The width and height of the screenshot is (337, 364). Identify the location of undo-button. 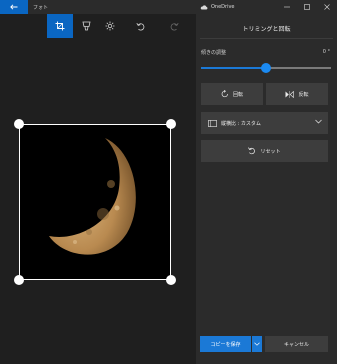
(140, 26).